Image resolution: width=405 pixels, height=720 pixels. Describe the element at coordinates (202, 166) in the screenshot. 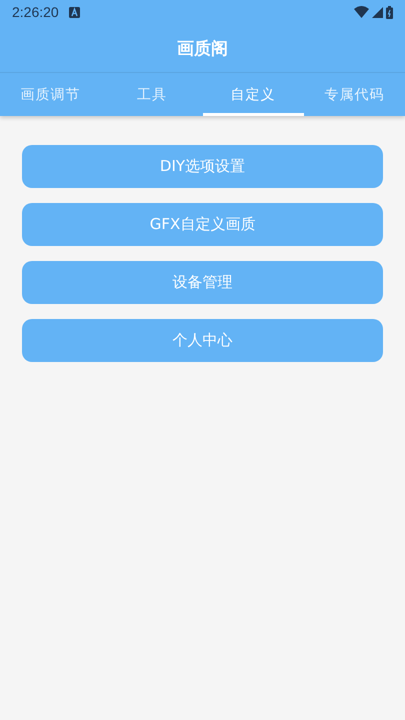

I see `menu-button: DIY选项设置` at that location.